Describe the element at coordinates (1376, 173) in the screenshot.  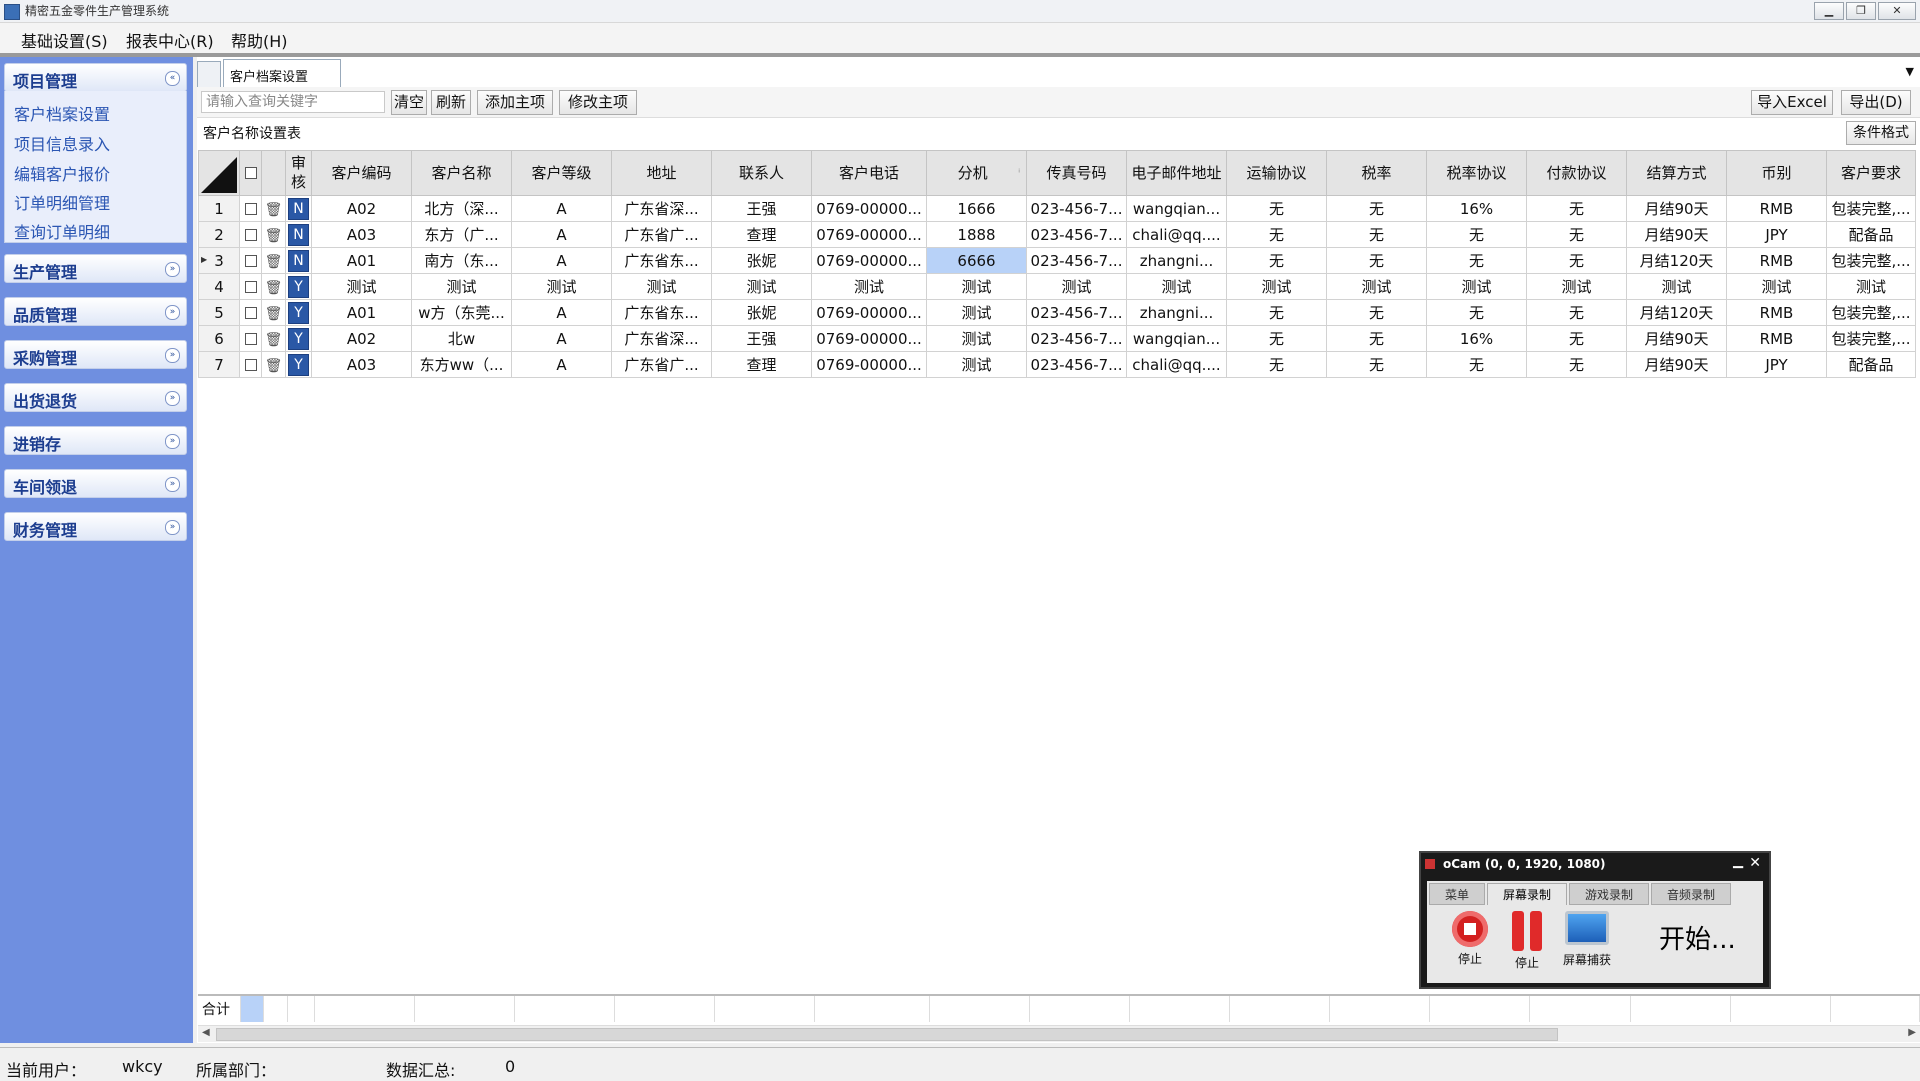
I see `header-tax-rate: 税率` at that location.